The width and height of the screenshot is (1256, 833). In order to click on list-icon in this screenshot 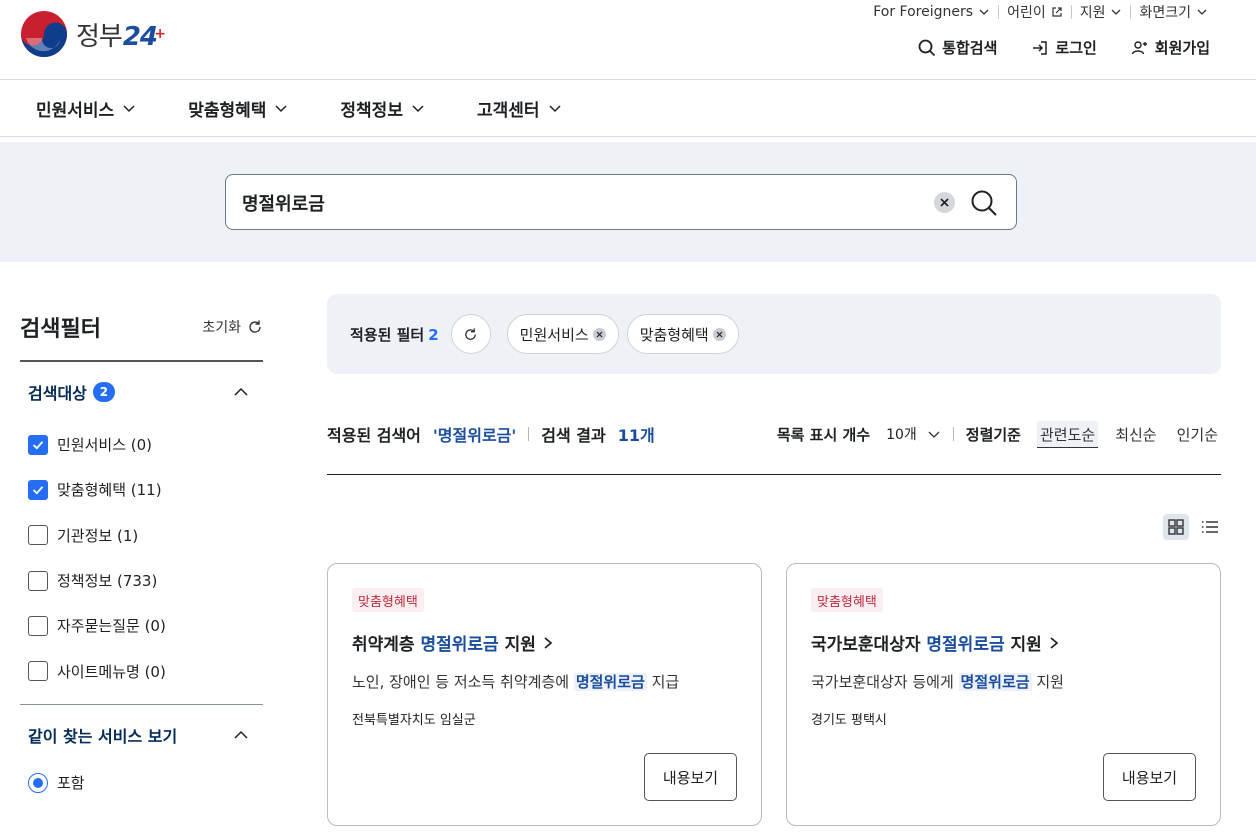, I will do `click(1210, 527)`.